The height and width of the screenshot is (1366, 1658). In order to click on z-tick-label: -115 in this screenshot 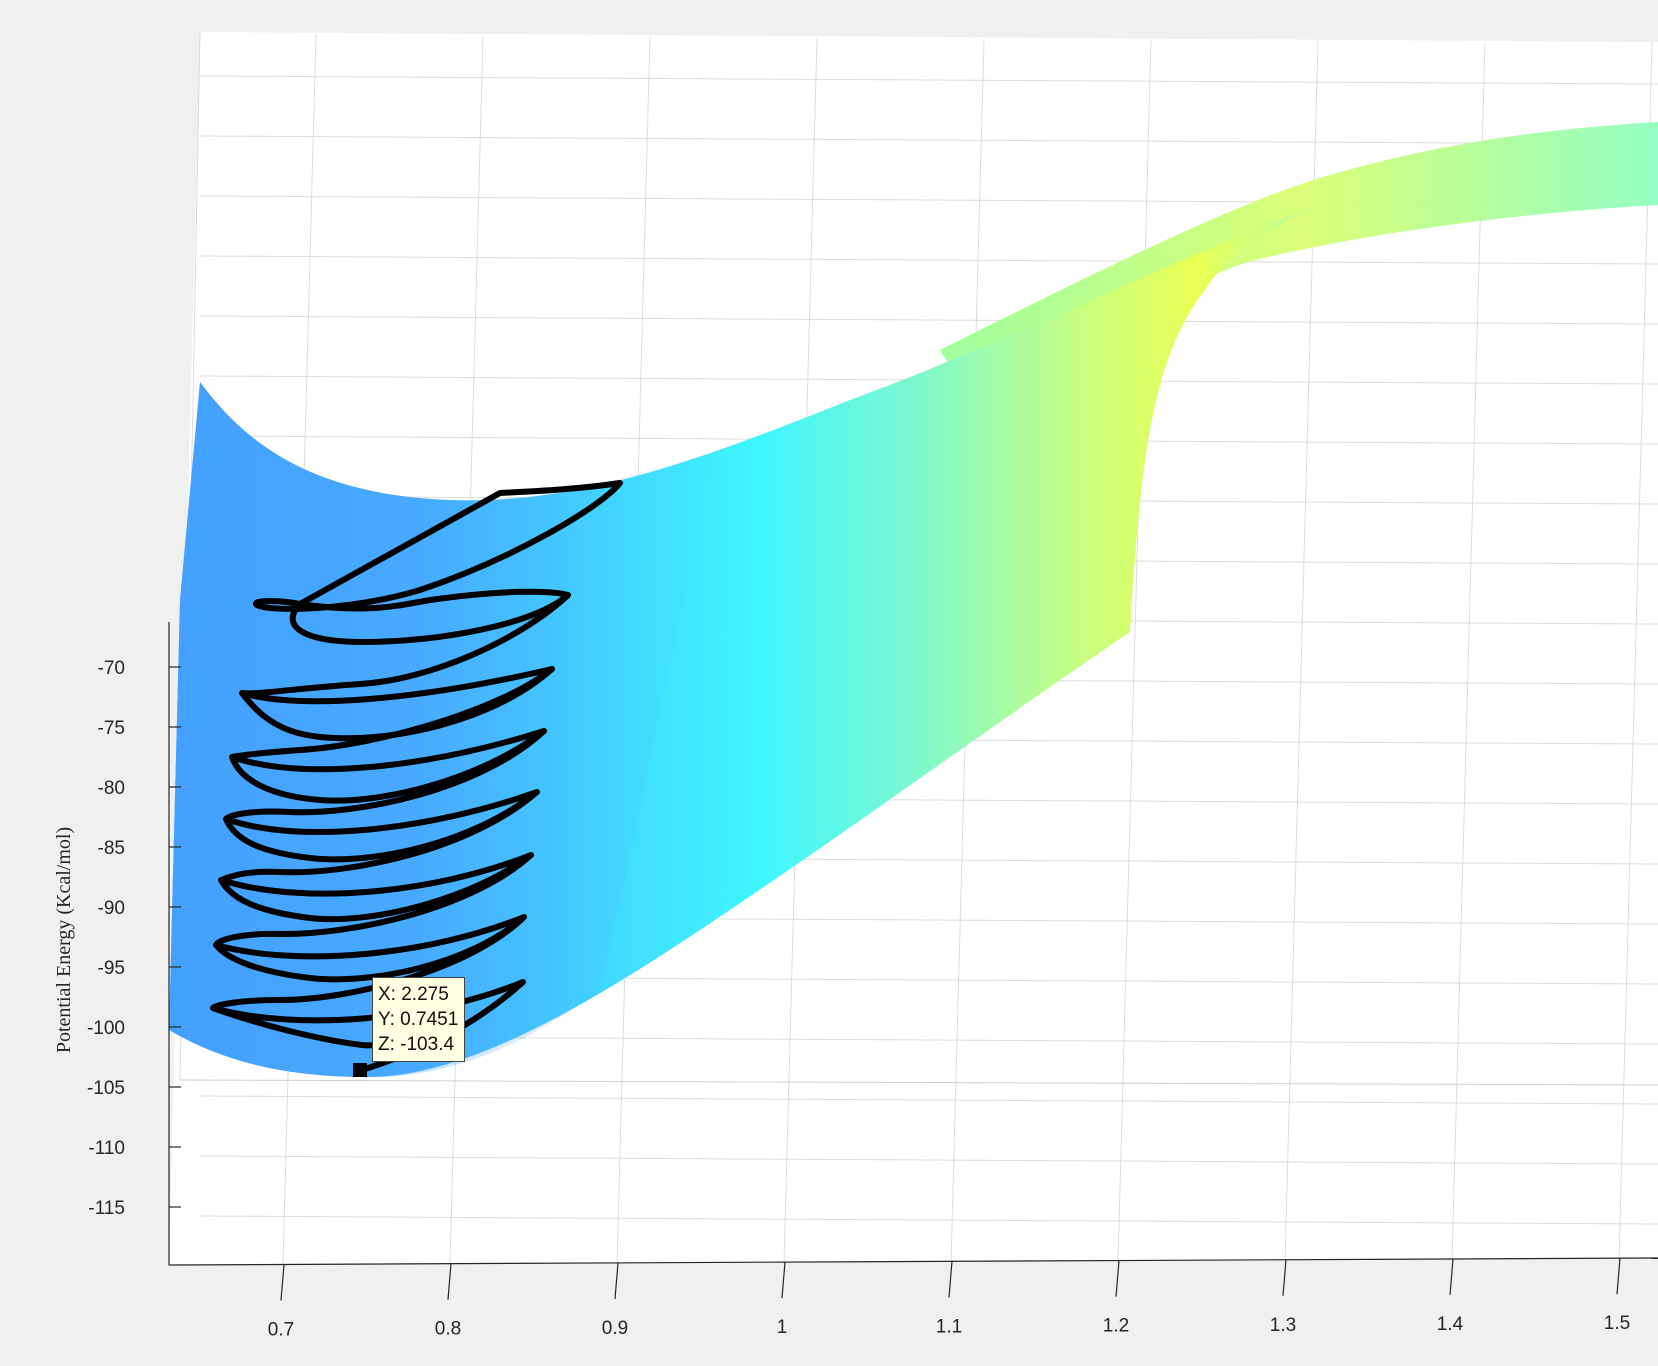, I will do `click(106, 1208)`.